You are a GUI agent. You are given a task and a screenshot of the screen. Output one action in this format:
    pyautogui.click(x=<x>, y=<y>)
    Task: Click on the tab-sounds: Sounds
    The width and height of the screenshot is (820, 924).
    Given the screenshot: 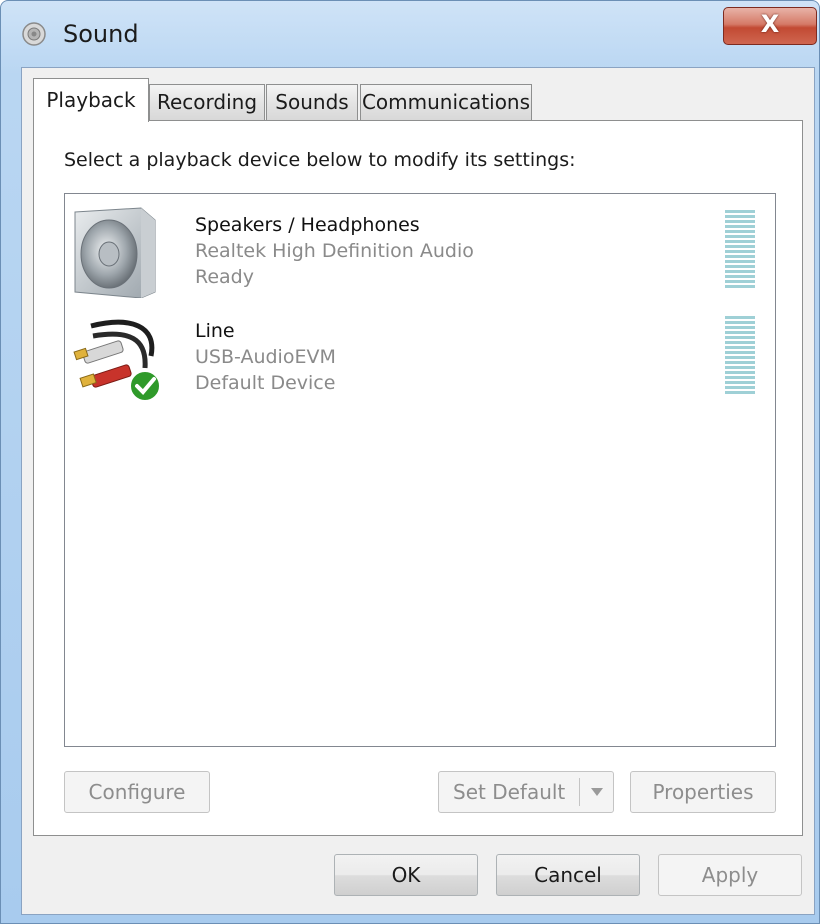 What is the action you would take?
    pyautogui.click(x=312, y=102)
    